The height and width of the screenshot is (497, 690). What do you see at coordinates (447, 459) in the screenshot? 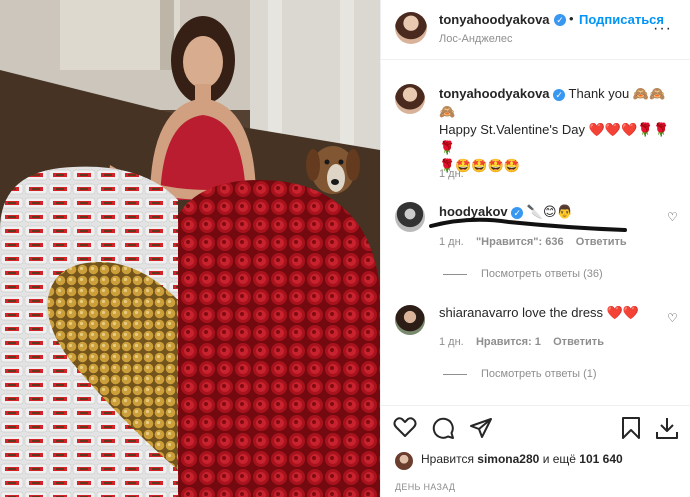
I see `likes-prefix: Нравится` at bounding box center [447, 459].